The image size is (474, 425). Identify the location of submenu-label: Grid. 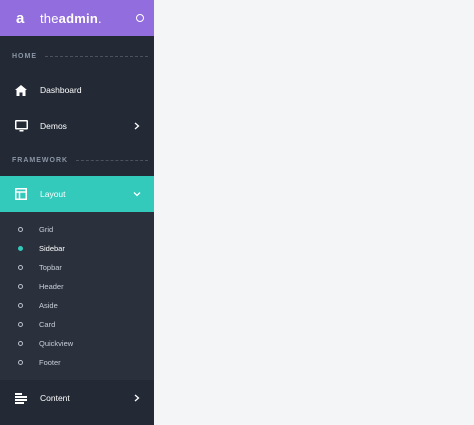
(46, 229).